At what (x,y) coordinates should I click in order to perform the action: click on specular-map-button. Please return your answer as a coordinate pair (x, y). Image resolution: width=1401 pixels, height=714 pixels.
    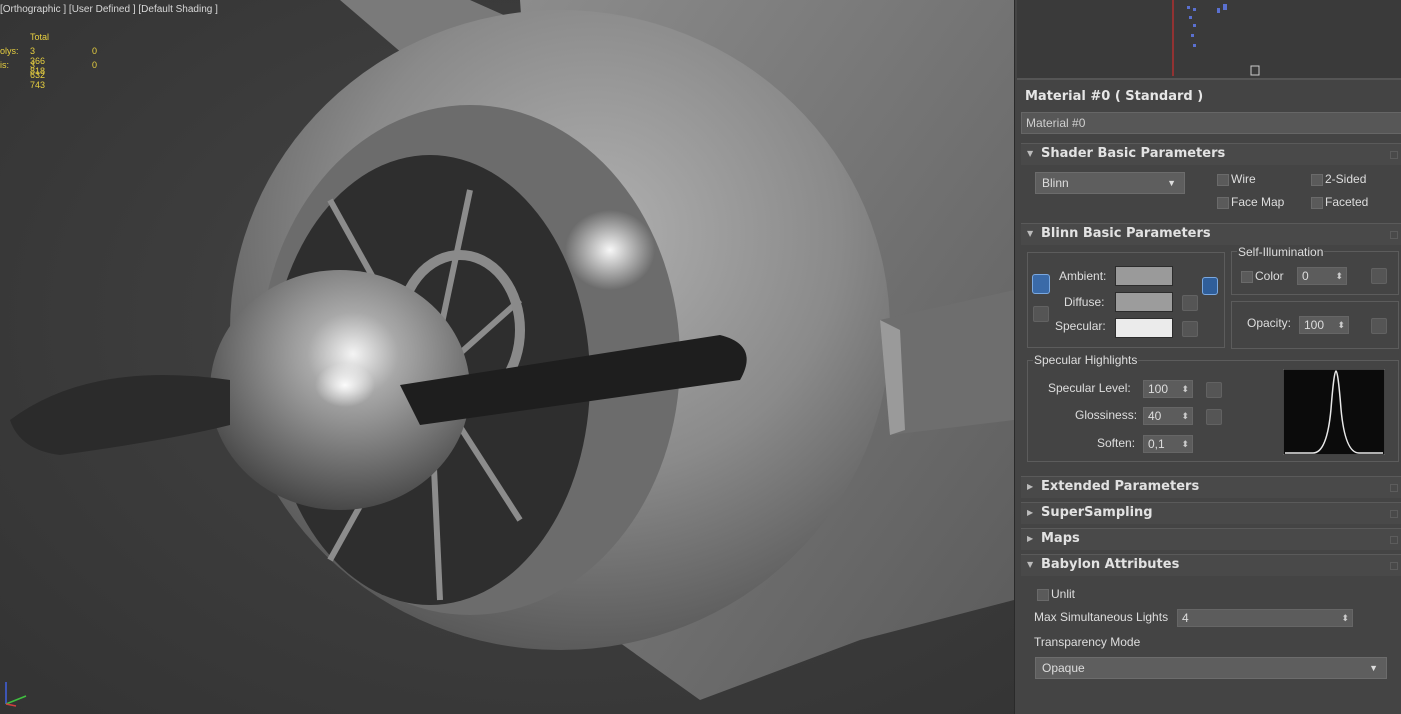
    Looking at the image, I should click on (1190, 329).